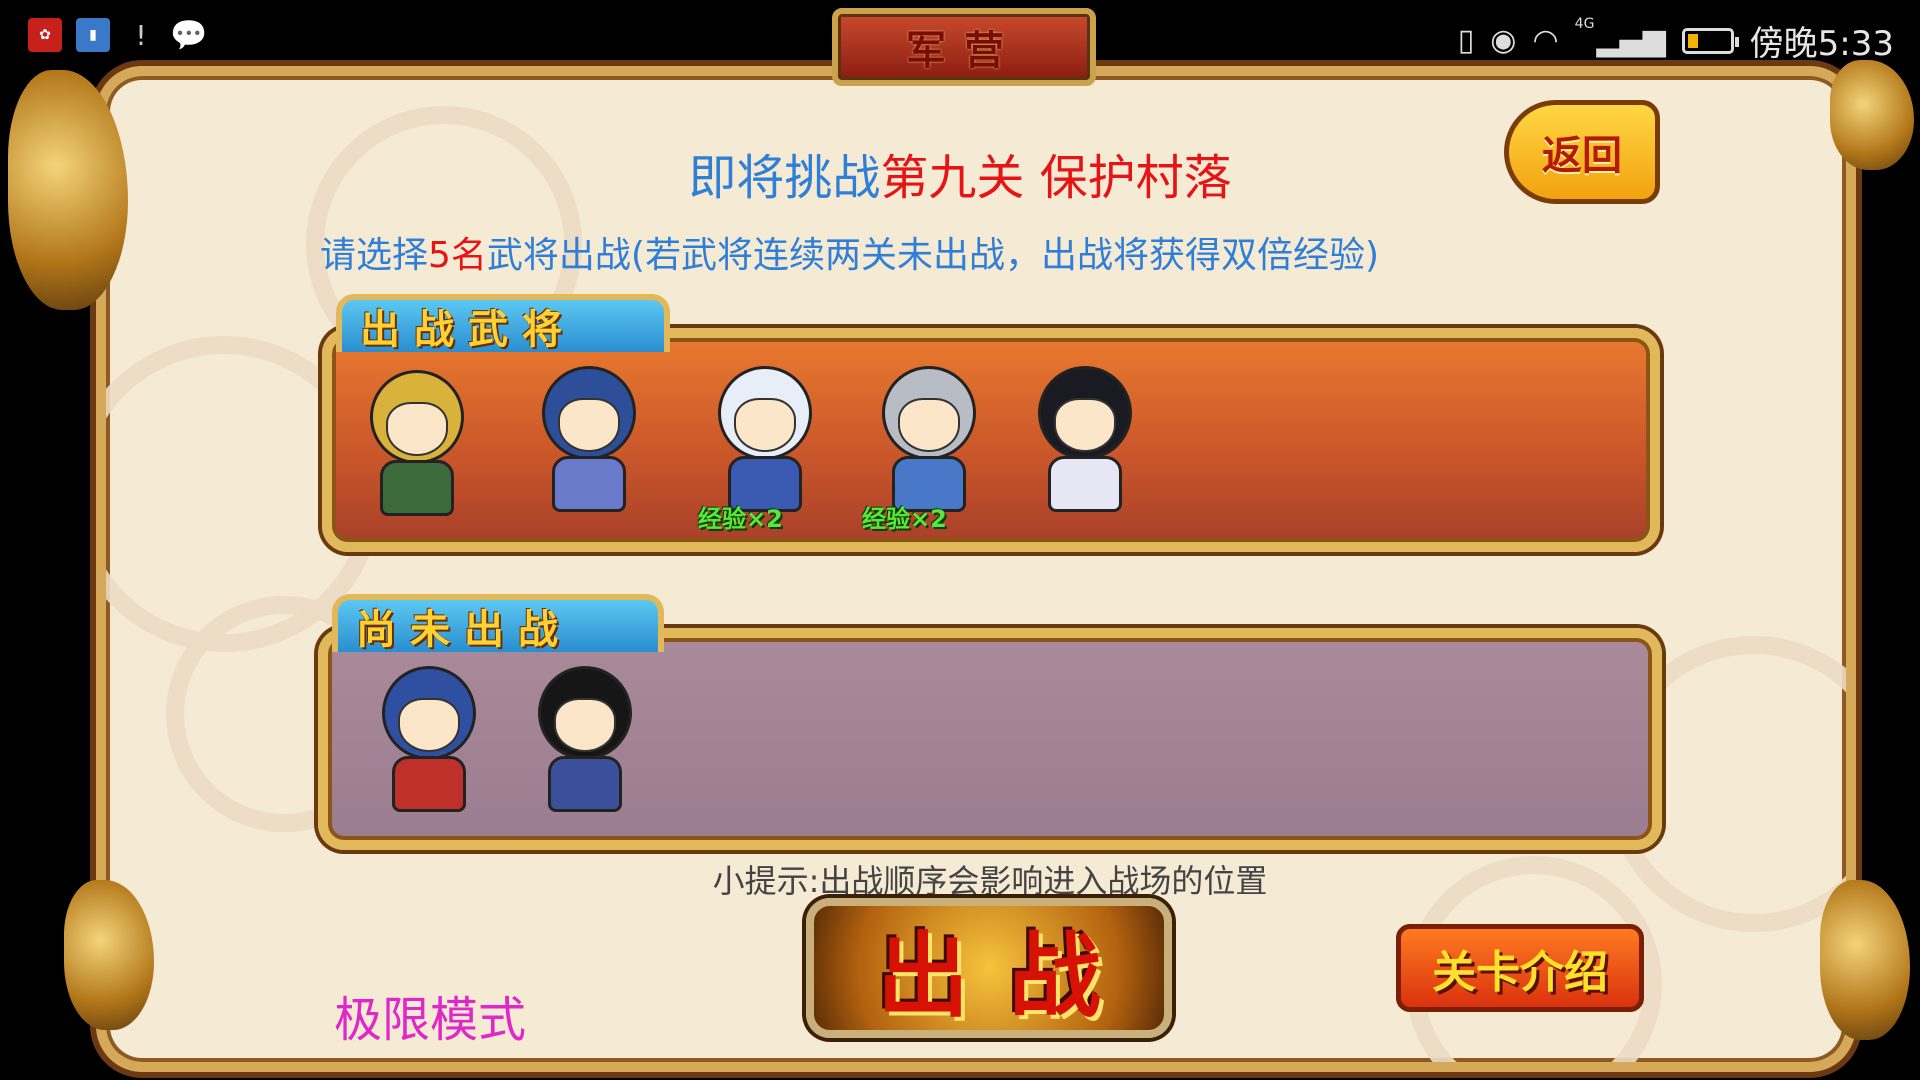  What do you see at coordinates (1865, 960) in the screenshot?
I see `corner-ornament-icon` at bounding box center [1865, 960].